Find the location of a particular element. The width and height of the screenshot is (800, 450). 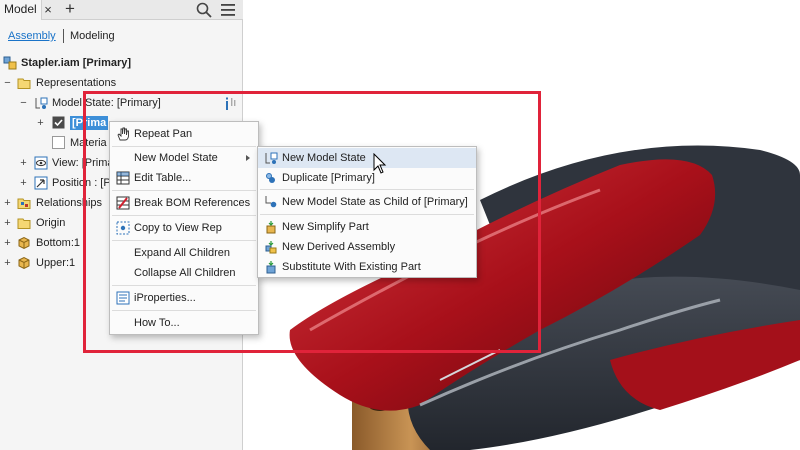

submenu-item-substitute: Substitute With Existing Part is located at coordinates (367, 267).